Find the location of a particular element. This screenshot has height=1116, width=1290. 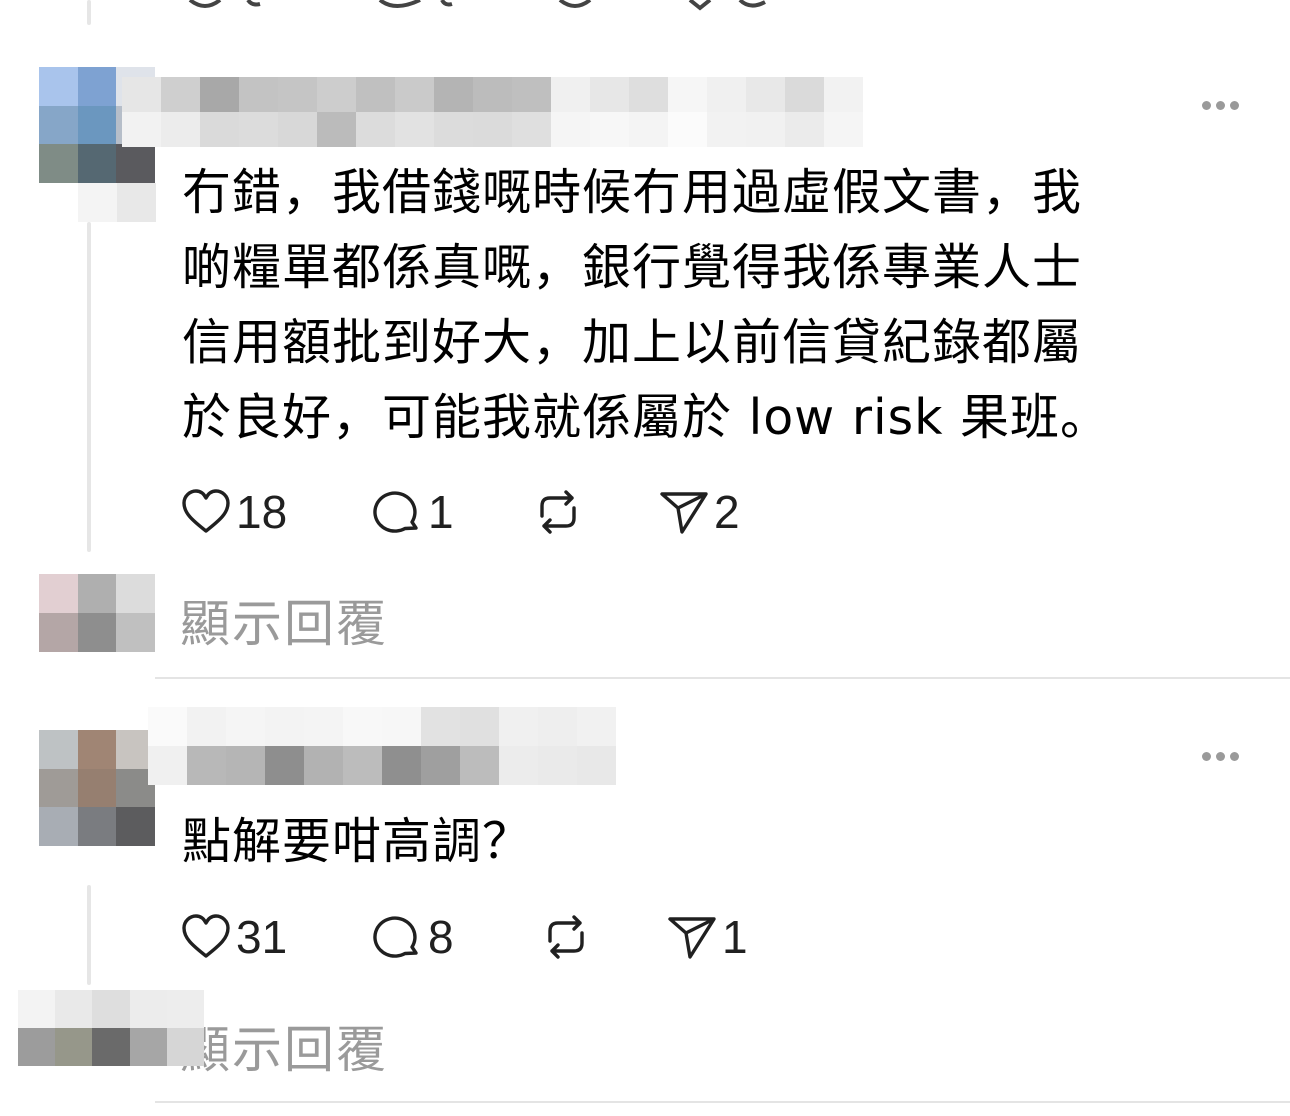

show-replies-link-2: 顯示回覆 is located at coordinates (284, 1046).